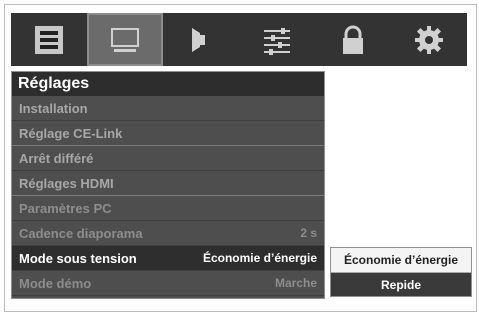 The height and width of the screenshot is (318, 479). I want to click on menu-item-label: Mode démo, so click(55, 283).